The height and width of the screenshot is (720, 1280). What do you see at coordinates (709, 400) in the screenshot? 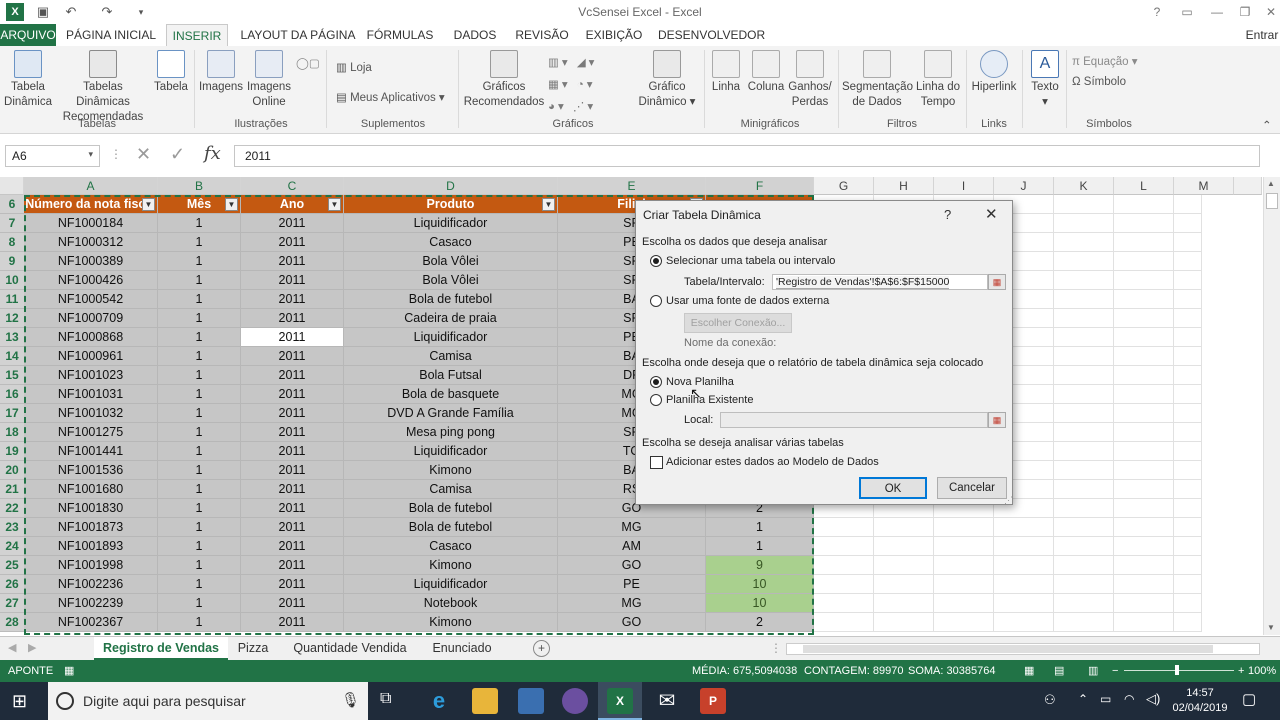
I see `radio-existing-sheet-label: Planilha Existente` at bounding box center [709, 400].